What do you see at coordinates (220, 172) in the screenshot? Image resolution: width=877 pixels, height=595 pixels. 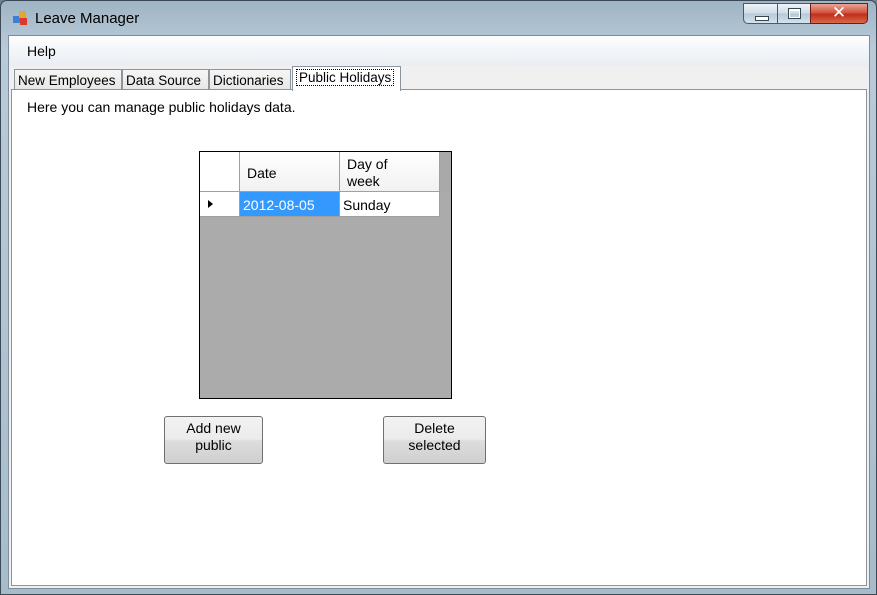 I see `grid-corner` at bounding box center [220, 172].